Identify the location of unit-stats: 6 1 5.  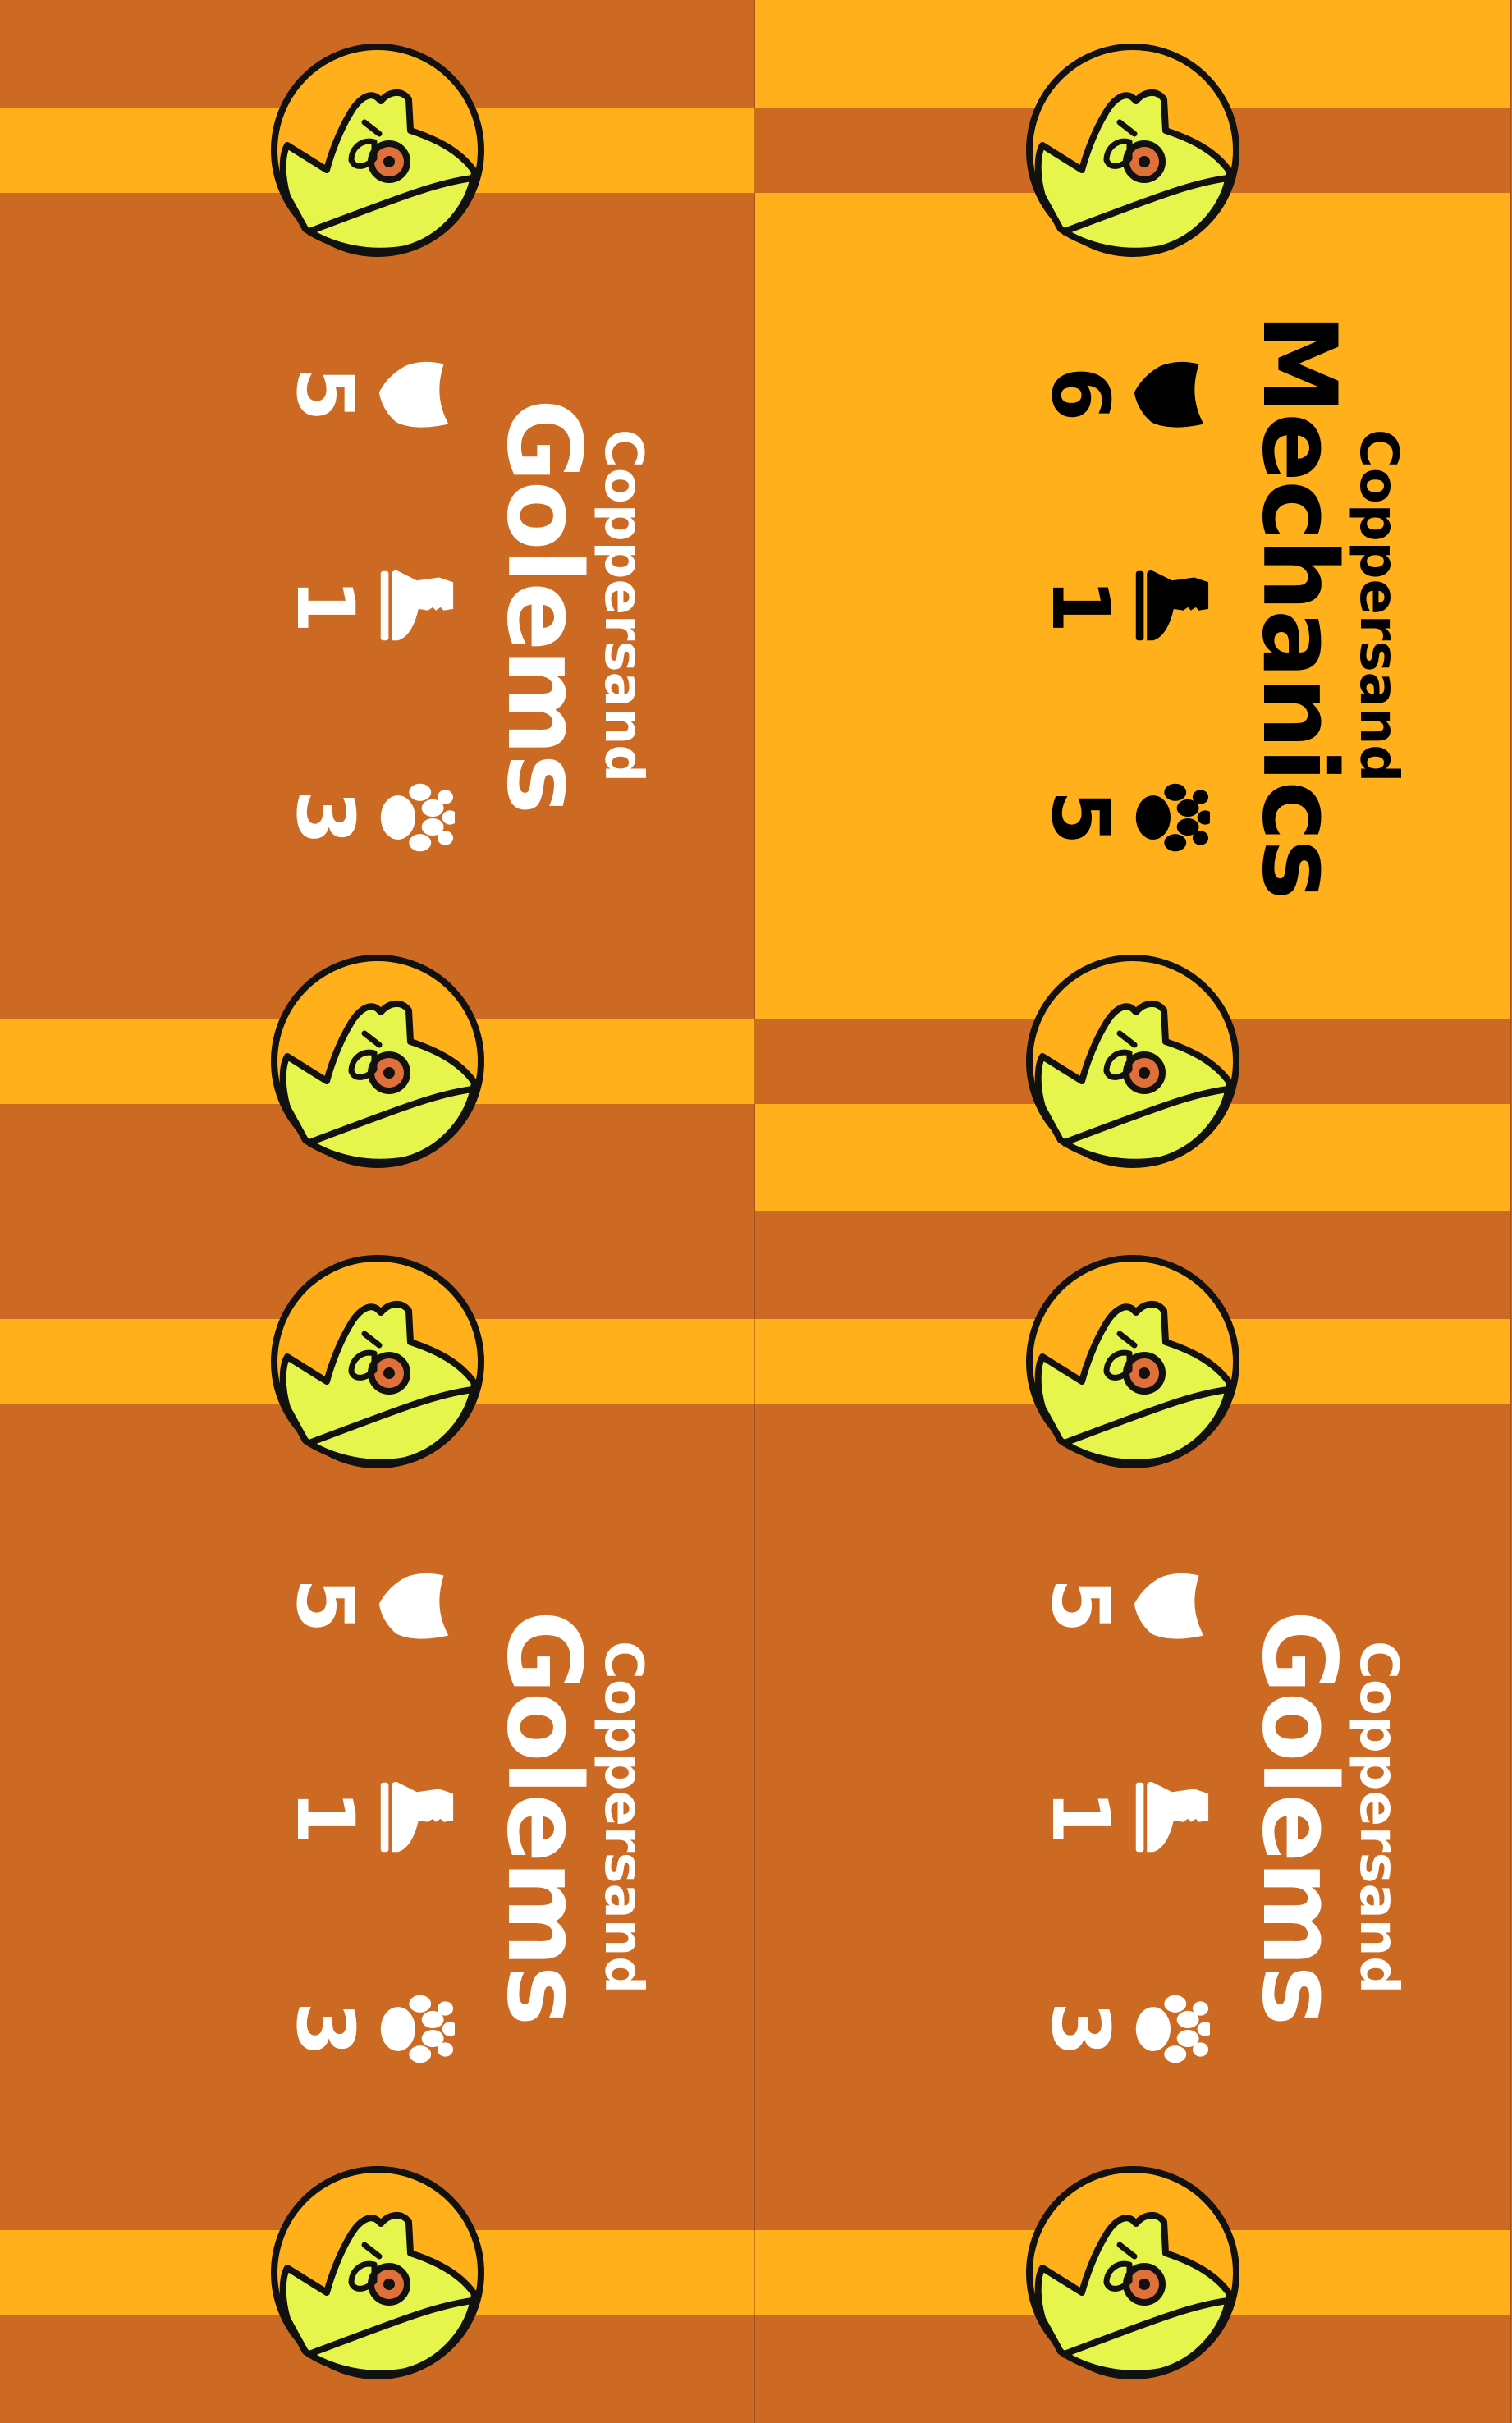
(1122, 606).